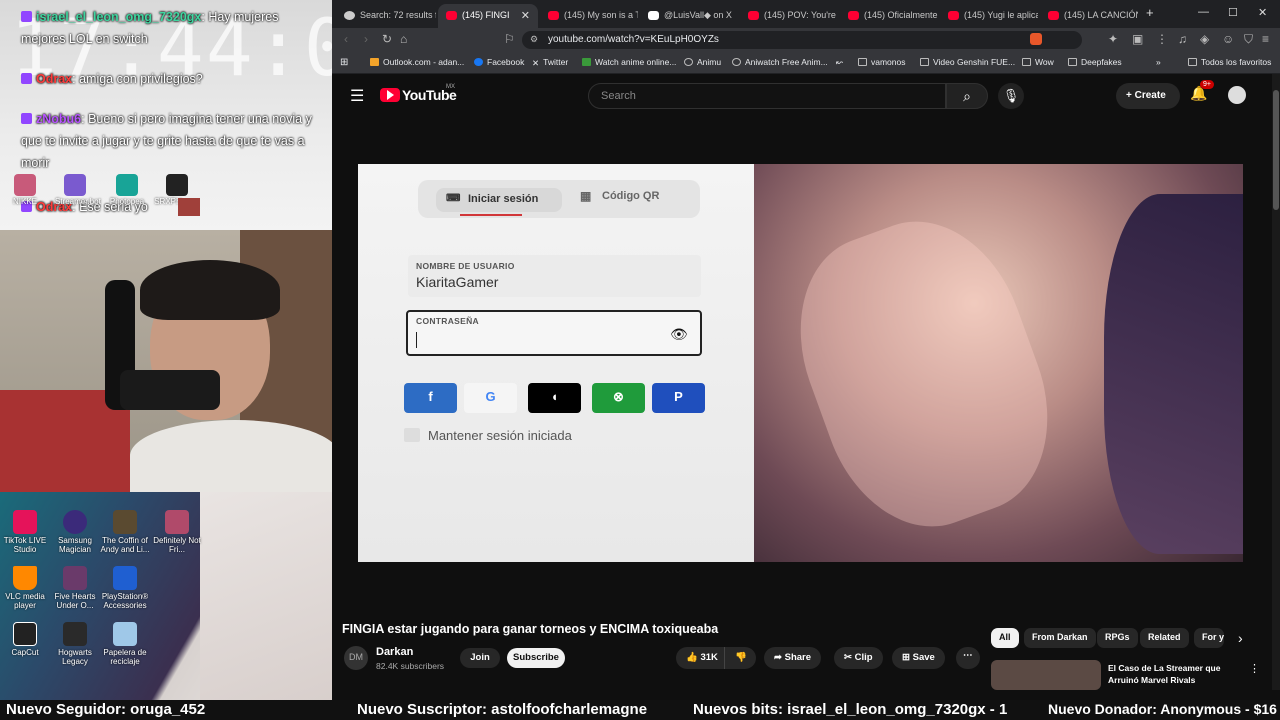 Image resolution: width=1280 pixels, height=720 pixels. What do you see at coordinates (1158, 62) in the screenshot?
I see `bookmarks-overflow-icon: »` at bounding box center [1158, 62].